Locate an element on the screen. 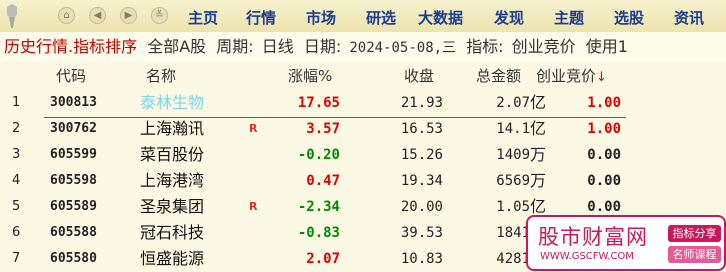 This screenshot has width=726, height=272. row-index: 4 is located at coordinates (16, 180).